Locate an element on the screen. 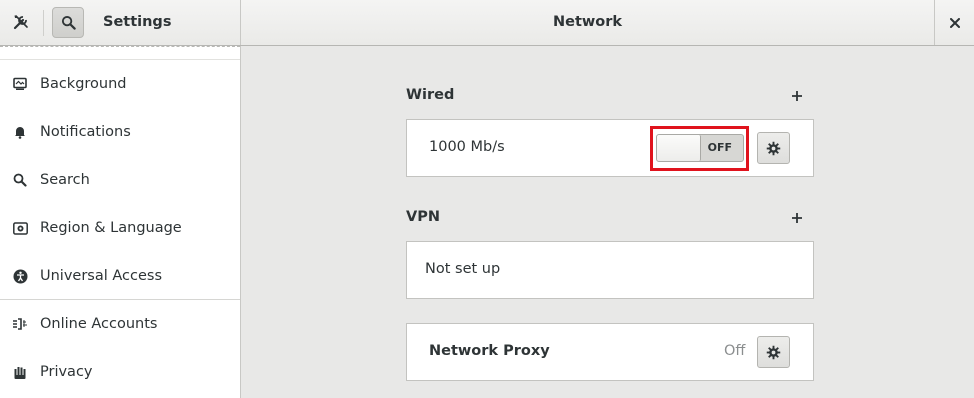 The height and width of the screenshot is (398, 974). sidebar-item-label: Privacy is located at coordinates (66, 372).